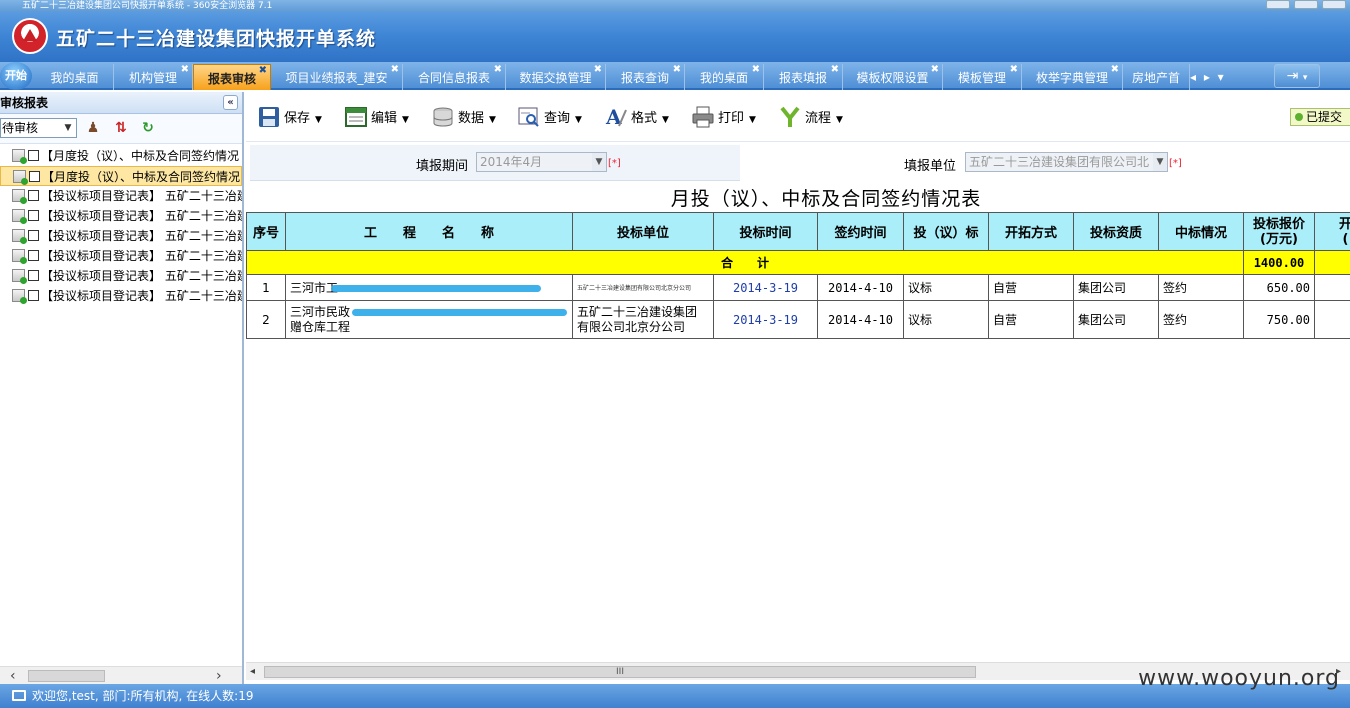 The width and height of the screenshot is (1350, 708). Describe the element at coordinates (1156, 77) in the screenshot. I see `tab-real-estate: 房地产首` at that location.